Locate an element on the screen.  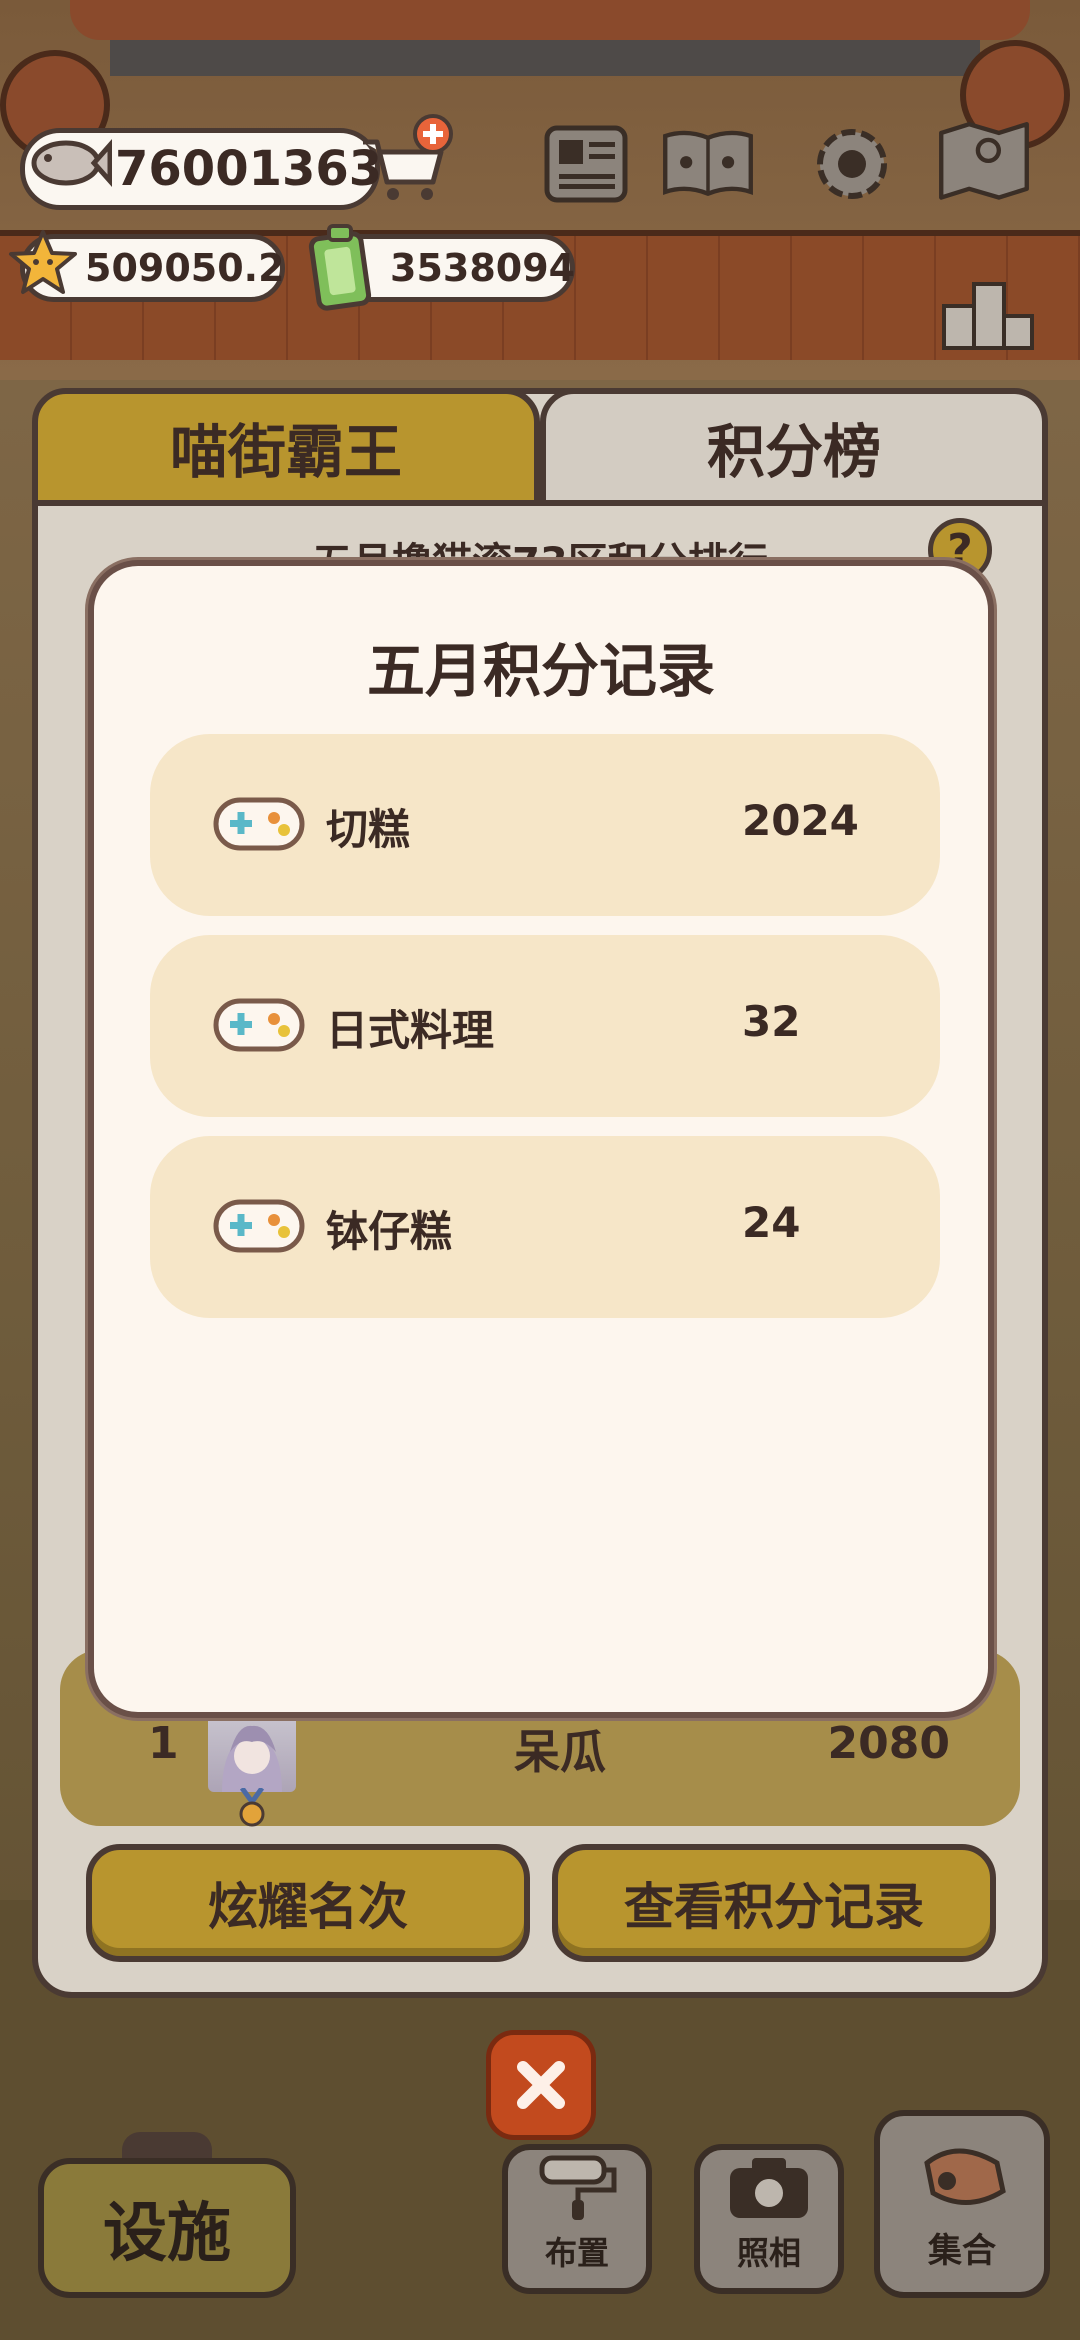
record-score: 2024 is located at coordinates (800, 820).